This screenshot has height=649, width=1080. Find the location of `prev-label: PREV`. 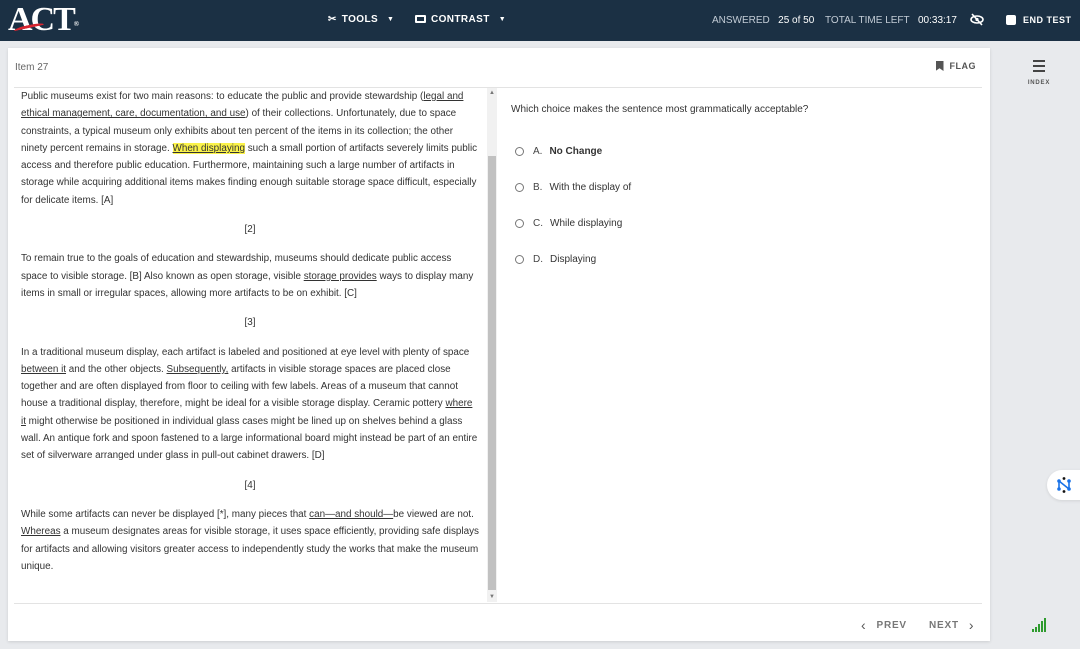

prev-label: PREV is located at coordinates (891, 625).